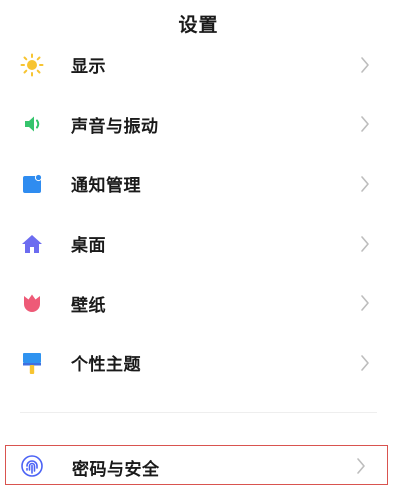 This screenshot has width=397, height=486. Describe the element at coordinates (198, 412) in the screenshot. I see `section-divider` at that location.